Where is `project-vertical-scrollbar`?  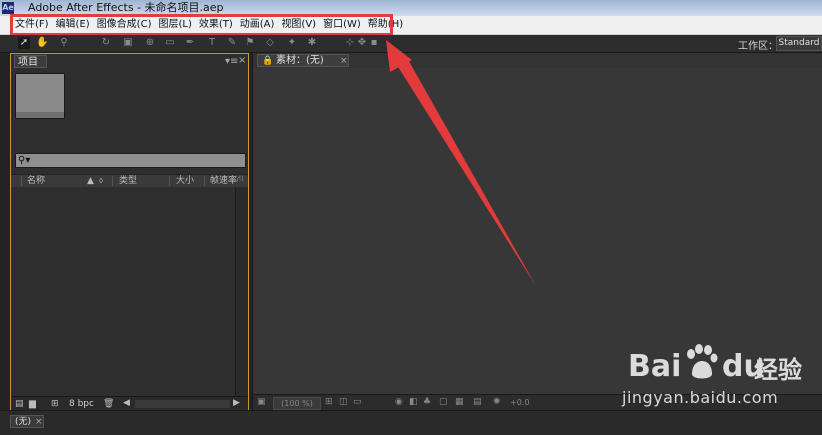
project-vertical-scrollbar is located at coordinates (241, 291).